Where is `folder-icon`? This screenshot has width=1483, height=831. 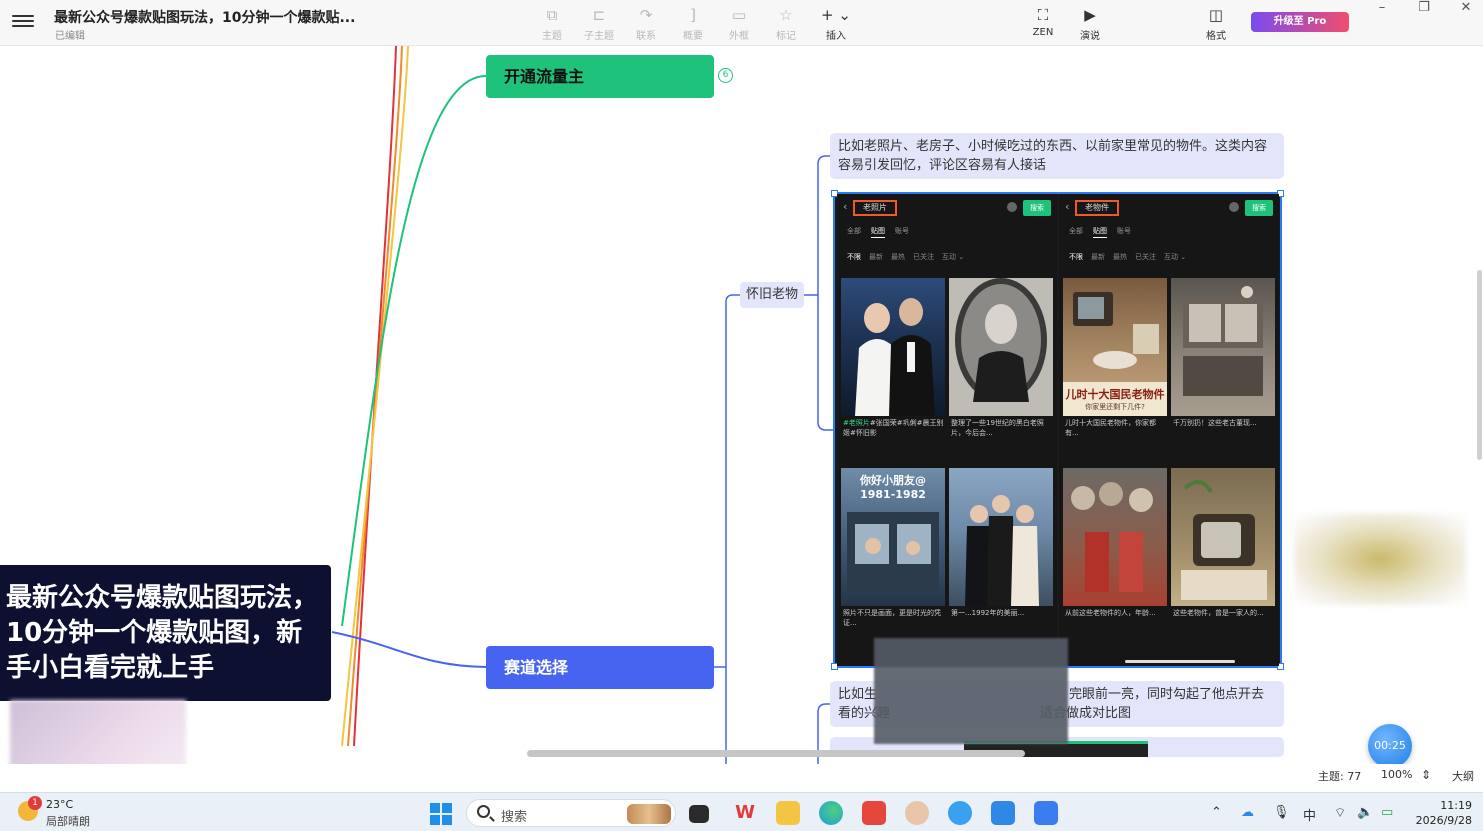 folder-icon is located at coordinates (788, 813).